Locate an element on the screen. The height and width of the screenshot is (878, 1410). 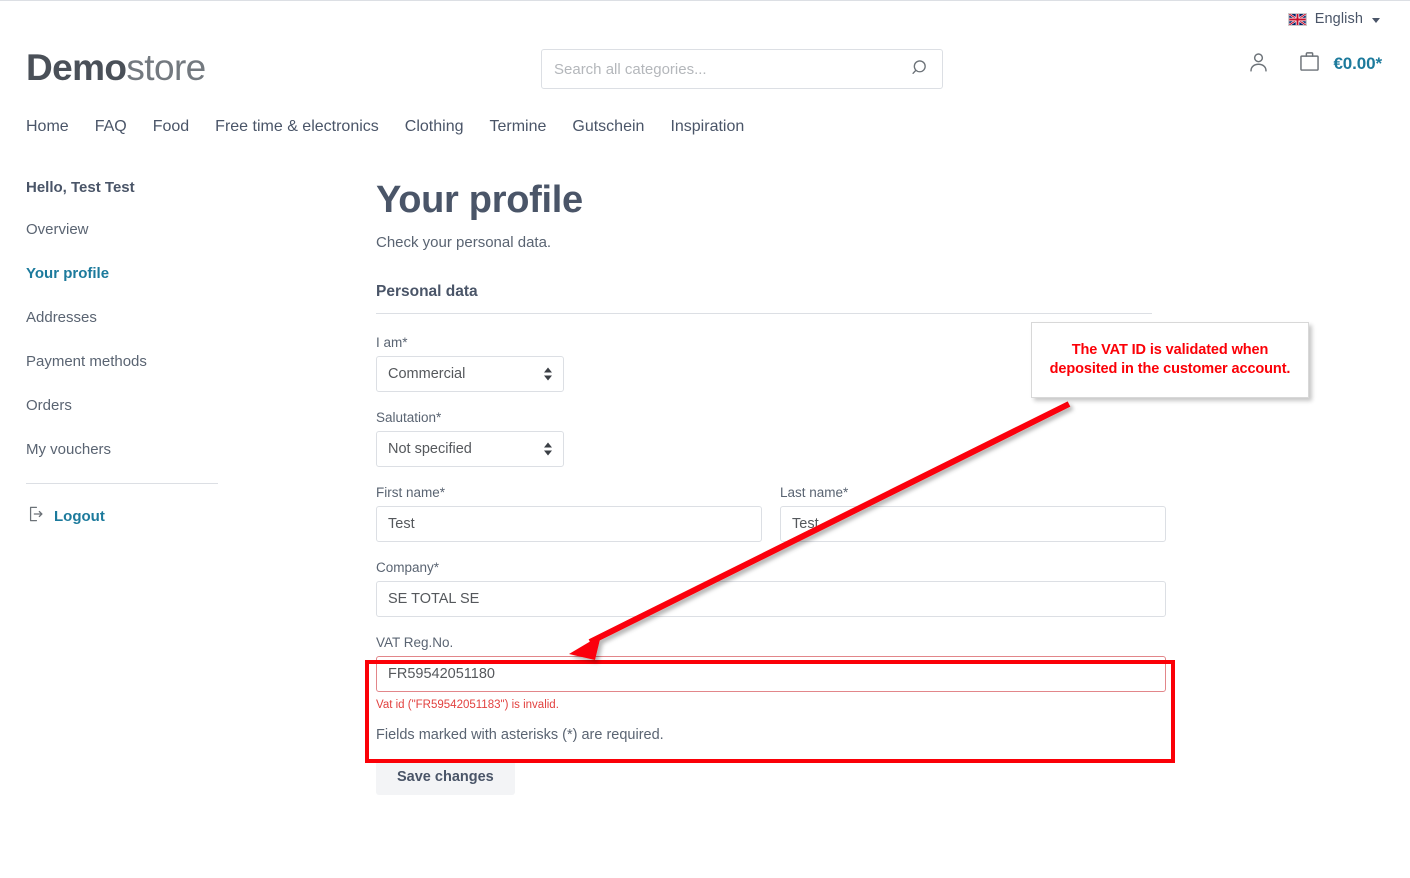
account-button is located at coordinates (1258, 64).